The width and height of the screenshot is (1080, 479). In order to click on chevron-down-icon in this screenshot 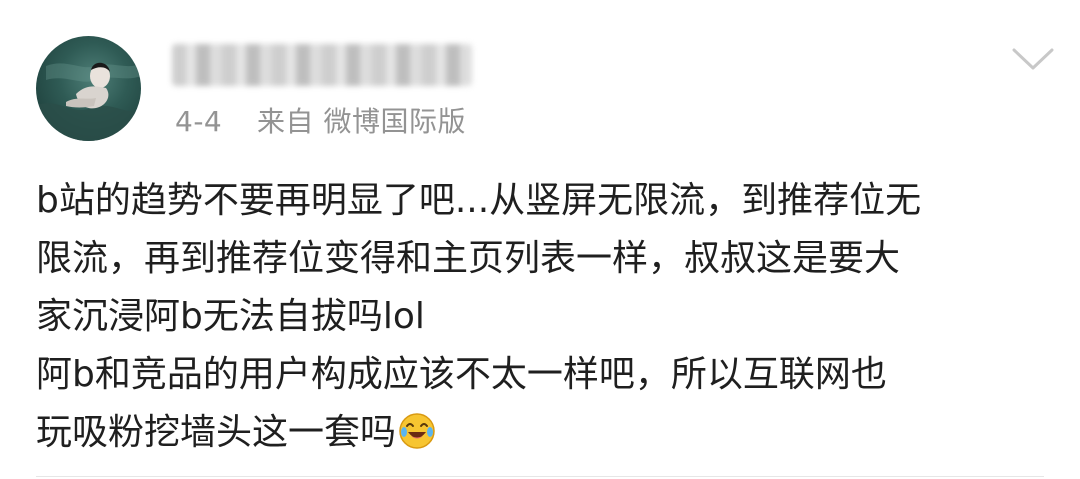, I will do `click(1033, 60)`.